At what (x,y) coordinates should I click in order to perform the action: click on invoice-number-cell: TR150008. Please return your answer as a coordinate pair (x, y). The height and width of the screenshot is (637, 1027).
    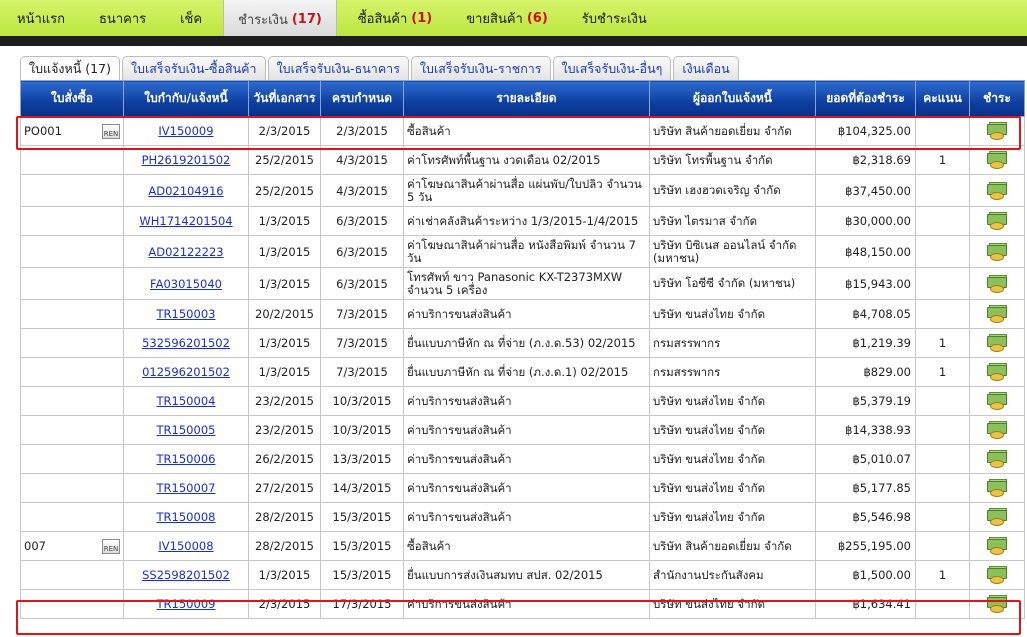
    Looking at the image, I should click on (186, 517).